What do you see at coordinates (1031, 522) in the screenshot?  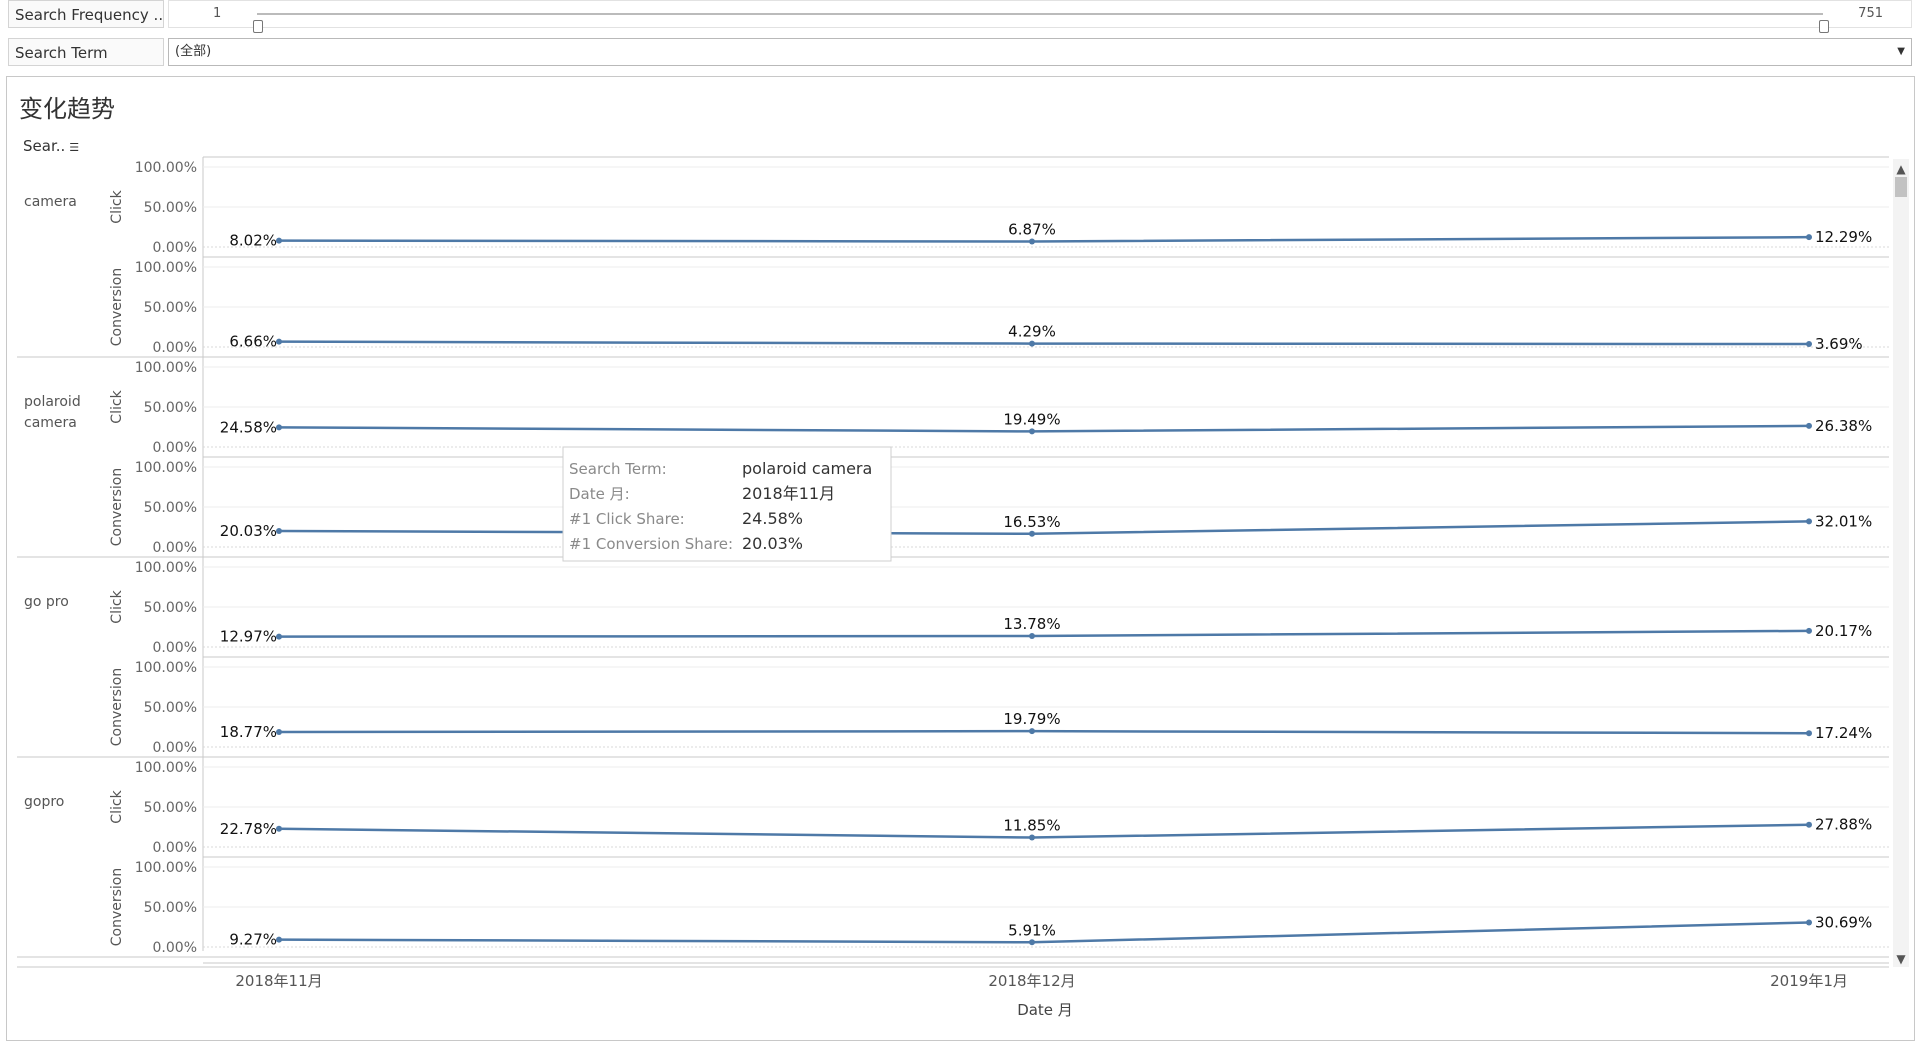 I see `data-label: 16.53%` at bounding box center [1031, 522].